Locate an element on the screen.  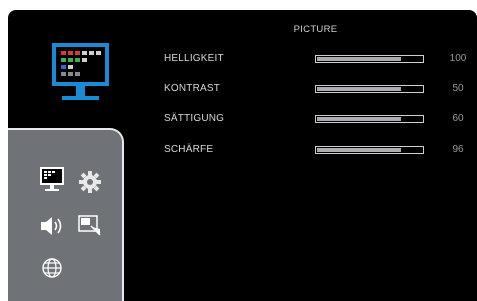
resize-window-icon is located at coordinates (89, 225).